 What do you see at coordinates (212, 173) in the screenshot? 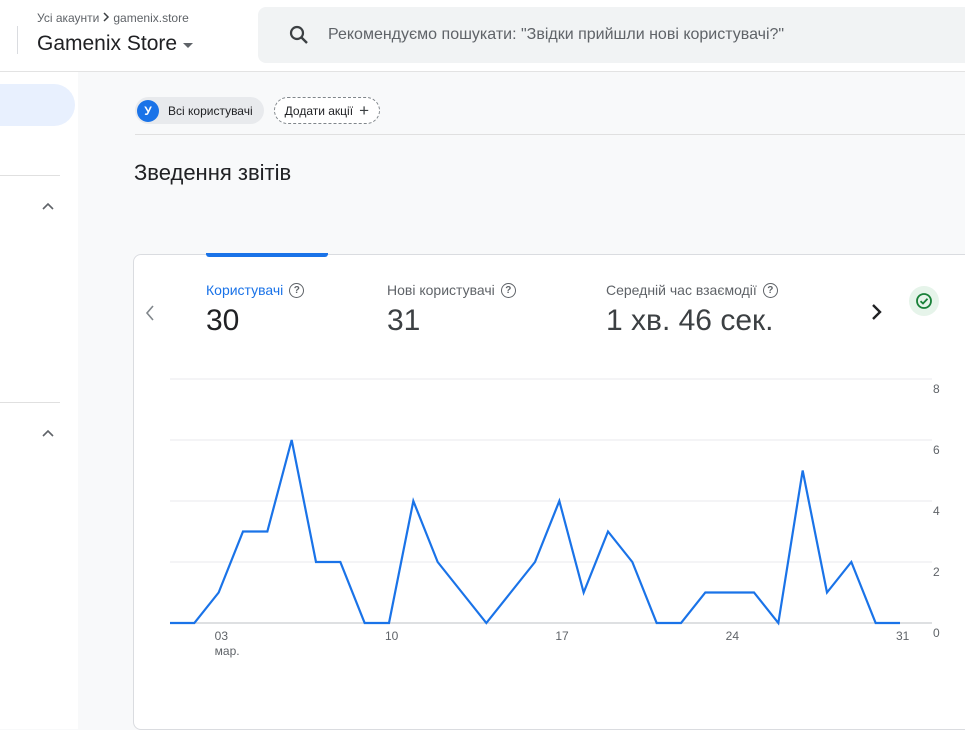
I see `page-title: Зведення звітів` at bounding box center [212, 173].